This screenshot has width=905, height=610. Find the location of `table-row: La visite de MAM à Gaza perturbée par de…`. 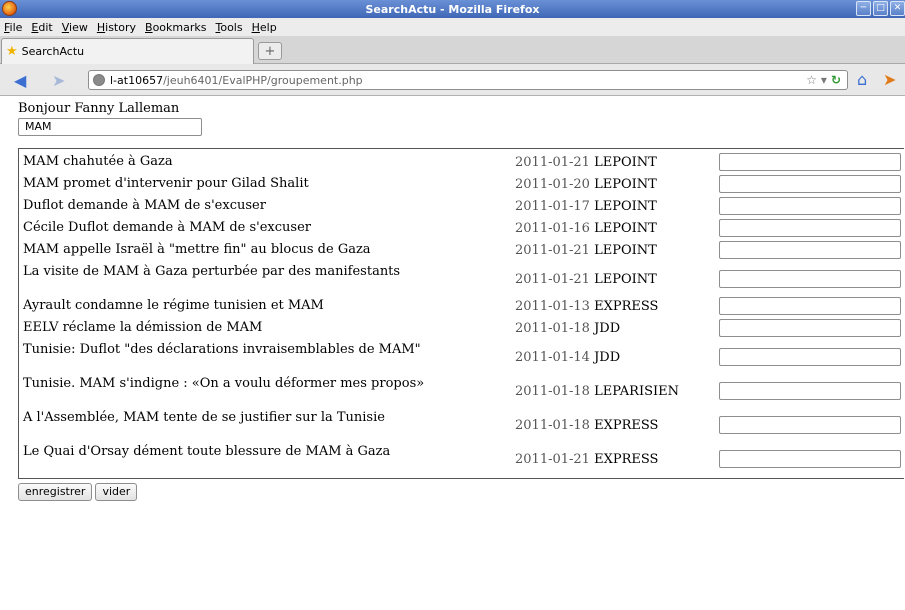

table-row: La visite de MAM à Gaza perturbée par de… is located at coordinates (462, 278).